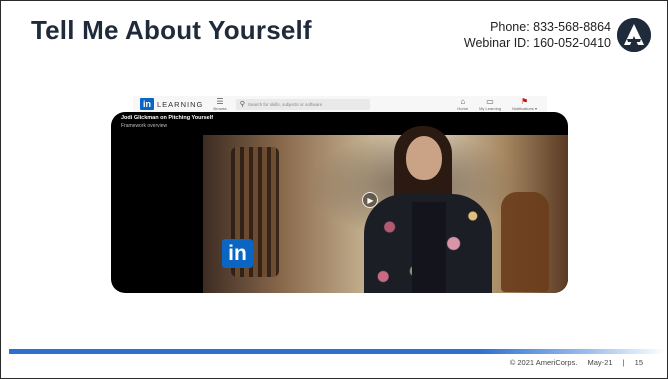 Image resolution: width=668 pixels, height=379 pixels. I want to click on linkedin-learning-logo: in LEARNING, so click(171, 104).